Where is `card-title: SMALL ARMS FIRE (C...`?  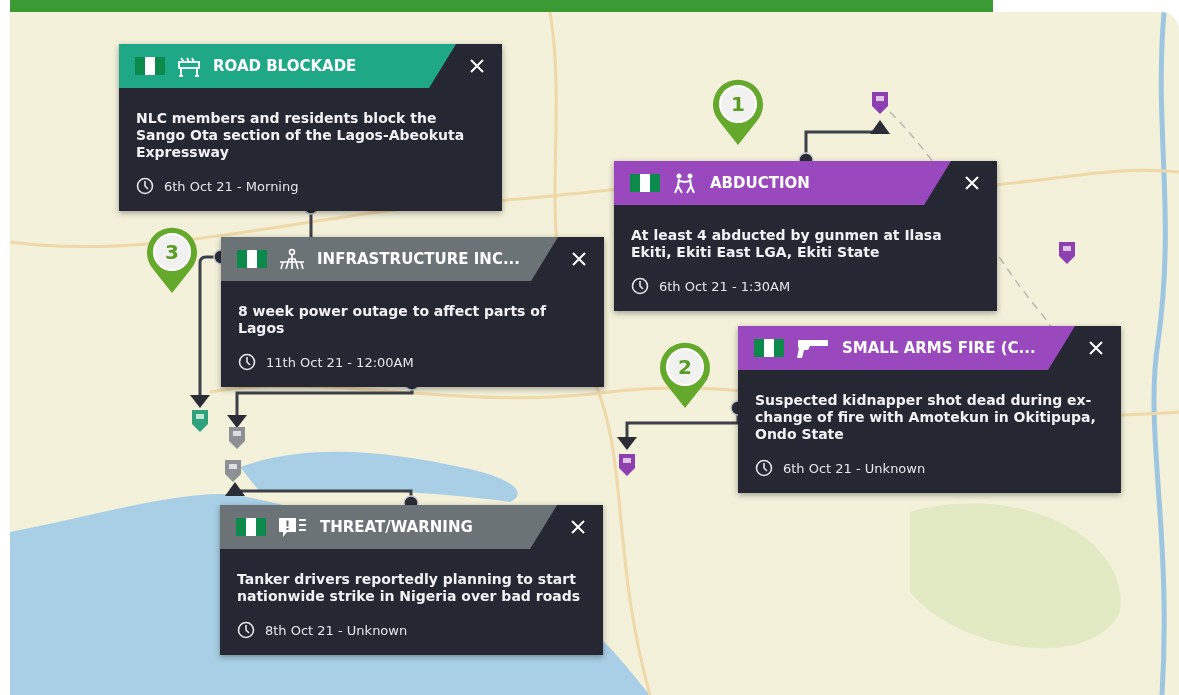 card-title: SMALL ARMS FIRE (C... is located at coordinates (939, 348).